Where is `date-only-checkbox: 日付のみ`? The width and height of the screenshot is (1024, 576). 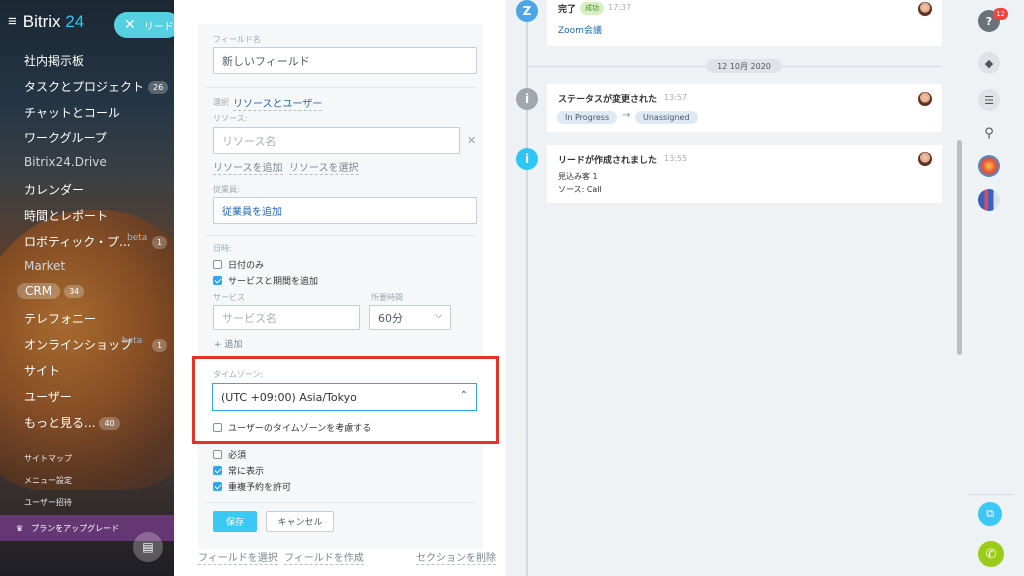
date-only-checkbox: 日付のみ is located at coordinates (238, 264).